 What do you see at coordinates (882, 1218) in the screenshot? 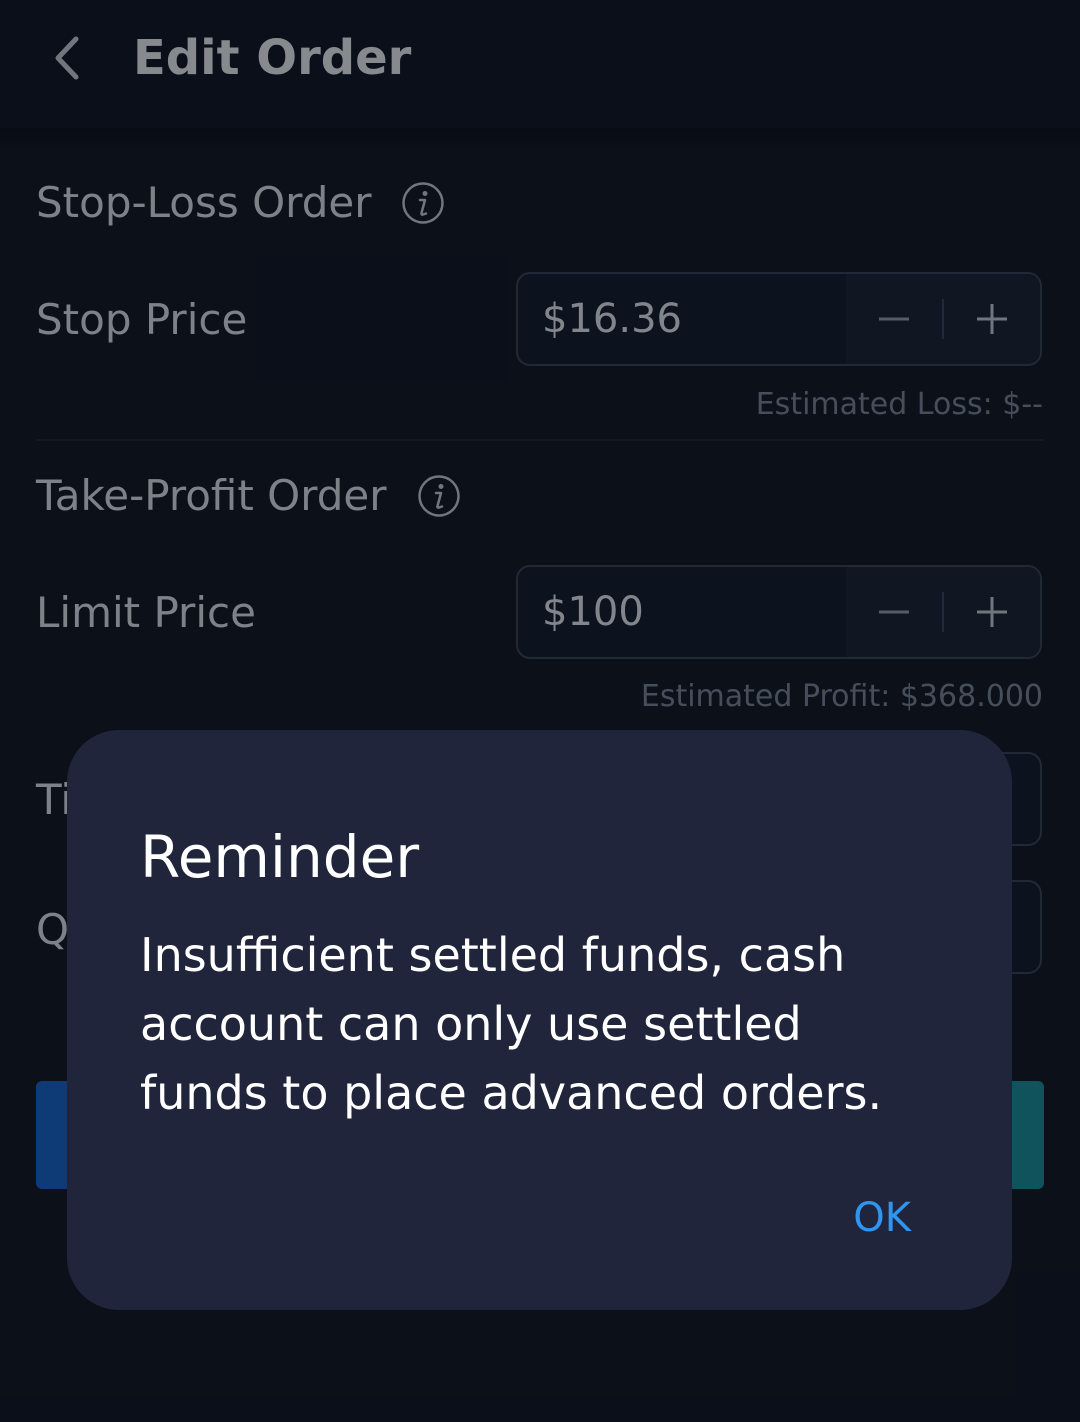
I see `ok-button: OK` at bounding box center [882, 1218].